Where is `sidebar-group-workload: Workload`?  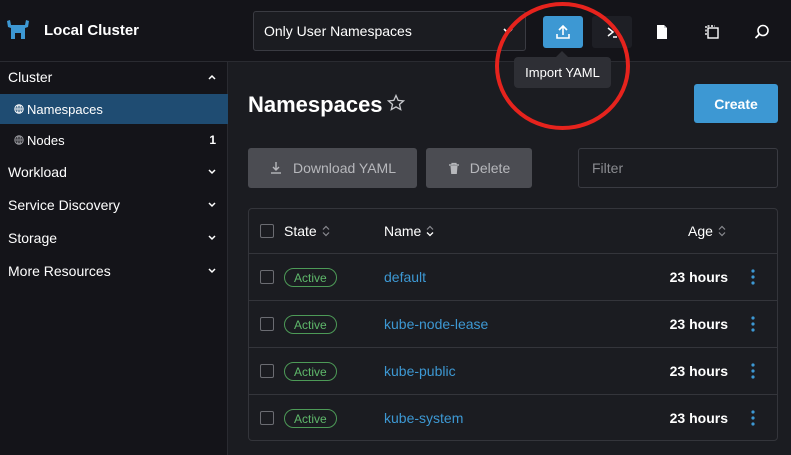 sidebar-group-workload: Workload is located at coordinates (114, 172).